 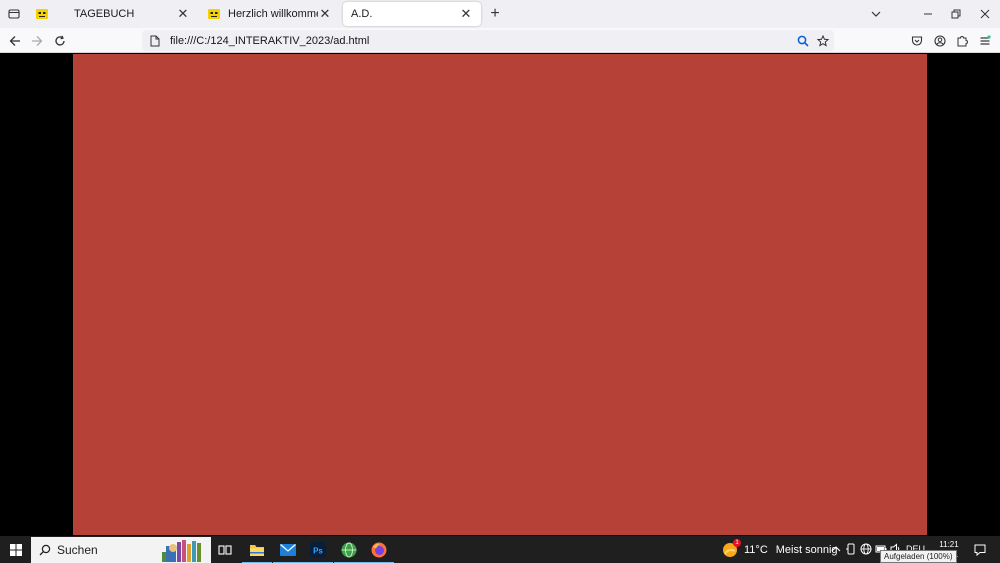 I want to click on navigation-toolbar: file:///C:/124_INTERAKTIV_2023/ad.html, so click(x=500, y=40).